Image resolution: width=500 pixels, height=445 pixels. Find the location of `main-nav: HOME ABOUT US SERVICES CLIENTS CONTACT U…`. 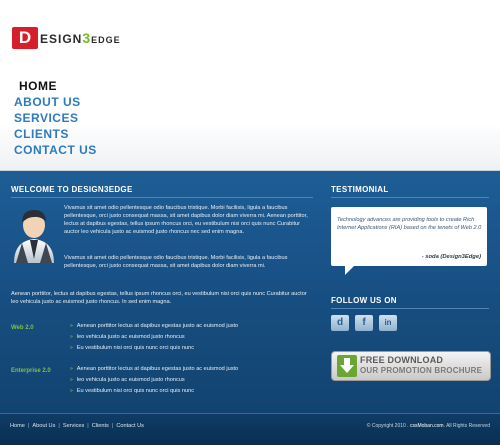

main-nav: HOME ABOUT US SERVICES CLIENTS CONTACT U… is located at coordinates (55, 118).